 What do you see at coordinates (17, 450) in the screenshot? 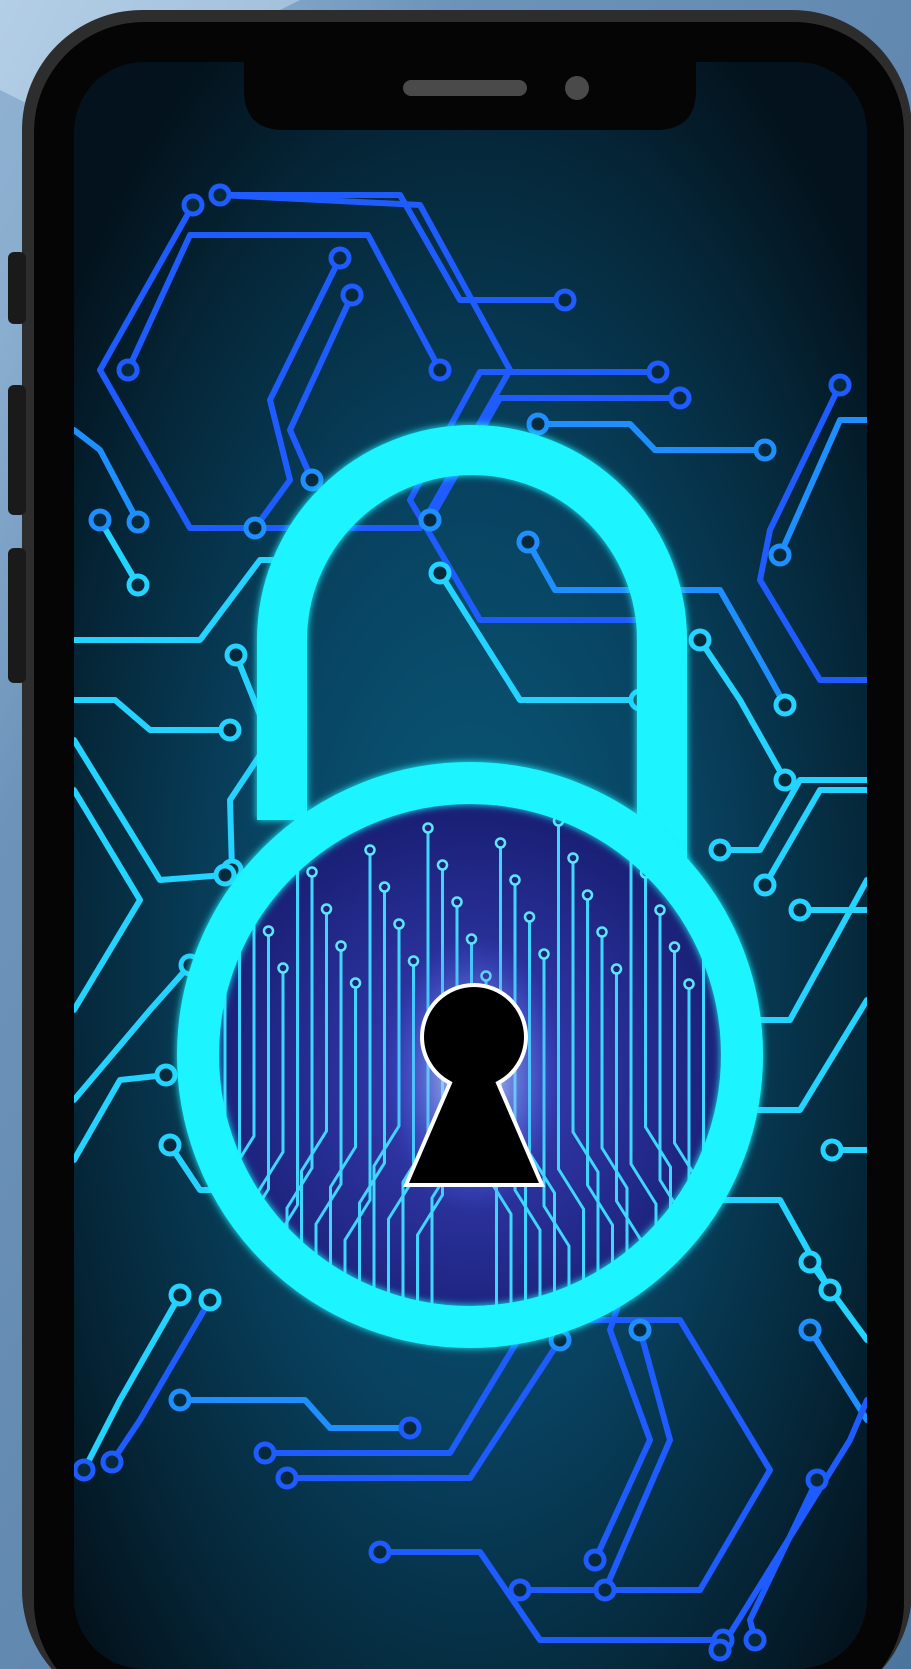
I see `volume-up-button` at bounding box center [17, 450].